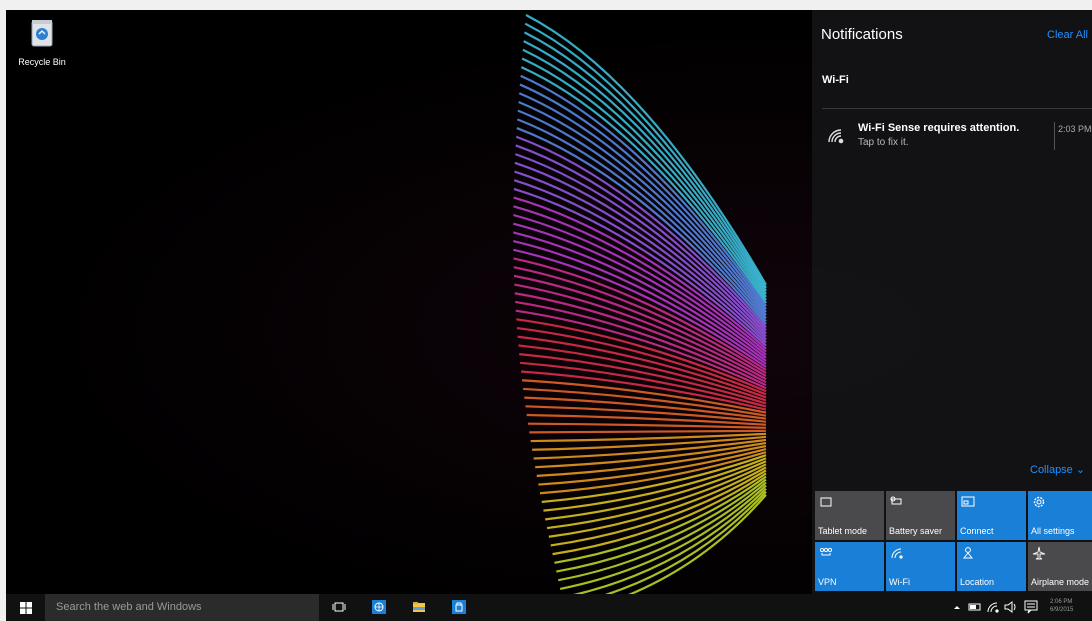 This screenshot has height=621, width=1092. I want to click on desktop-icon-label: Recycle Bin, so click(42, 62).